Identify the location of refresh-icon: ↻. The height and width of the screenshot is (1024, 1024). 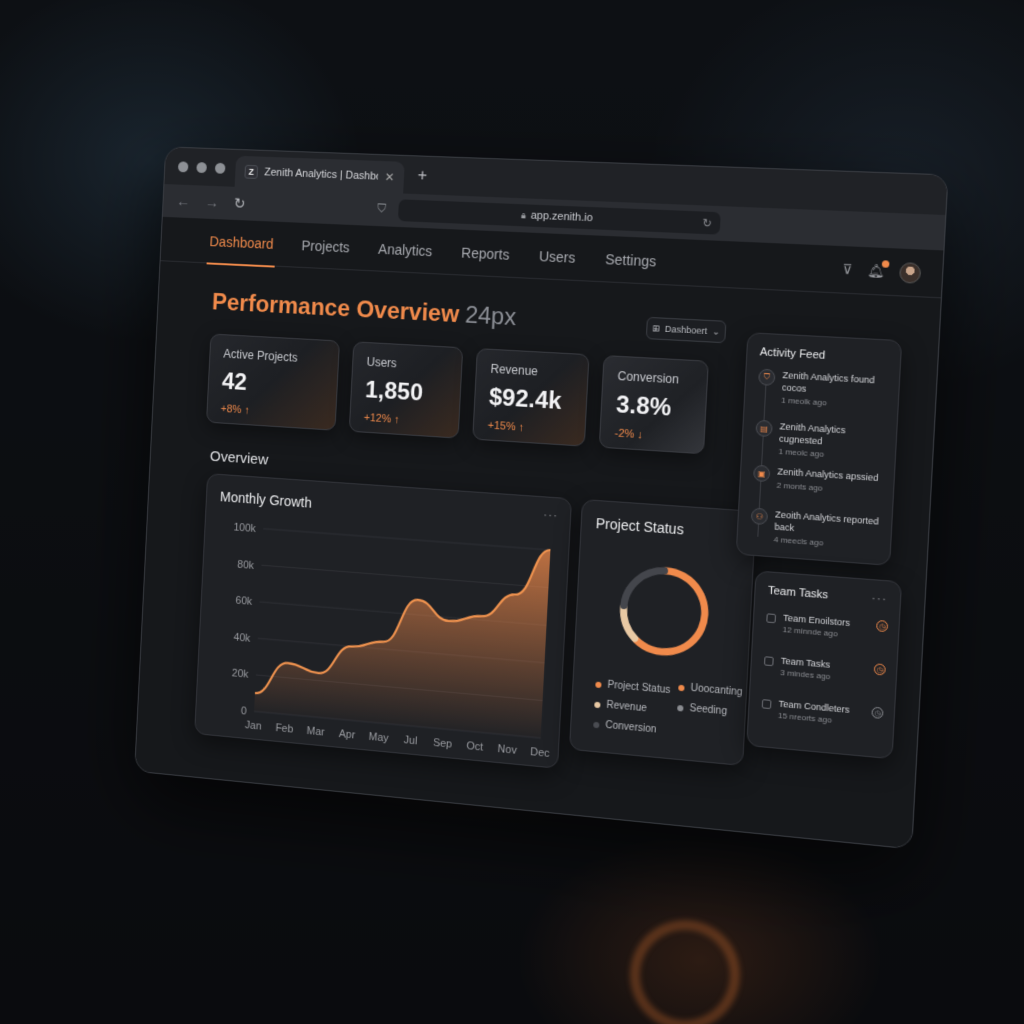
(707, 223).